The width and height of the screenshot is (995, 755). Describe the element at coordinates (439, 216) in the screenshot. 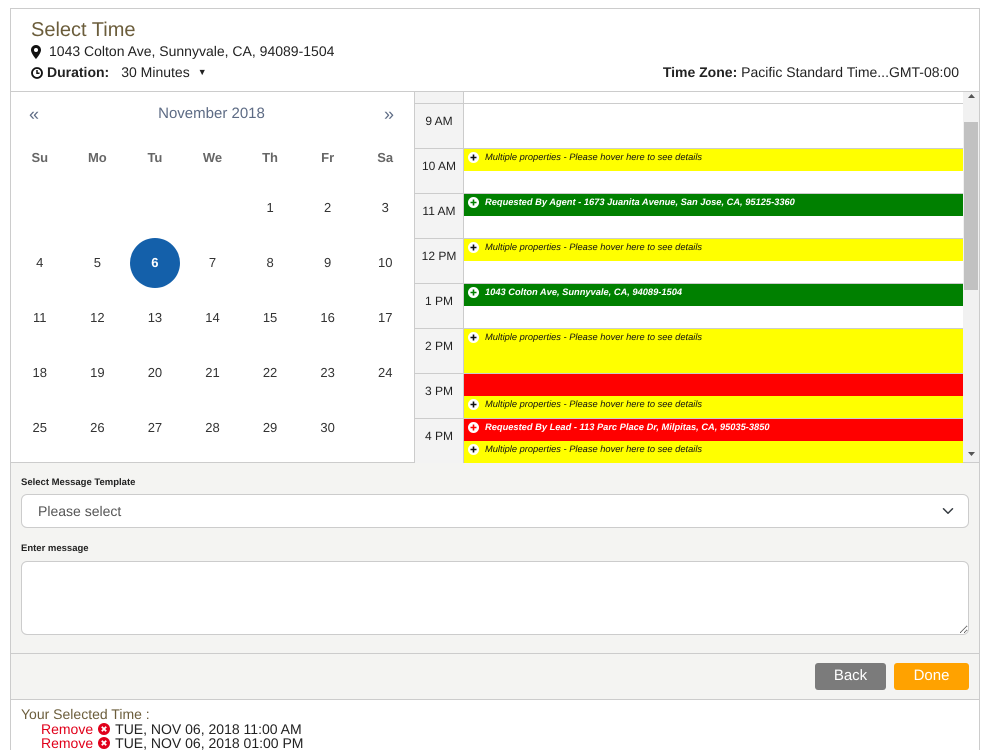

I see `hour-label: 11 AM` at that location.